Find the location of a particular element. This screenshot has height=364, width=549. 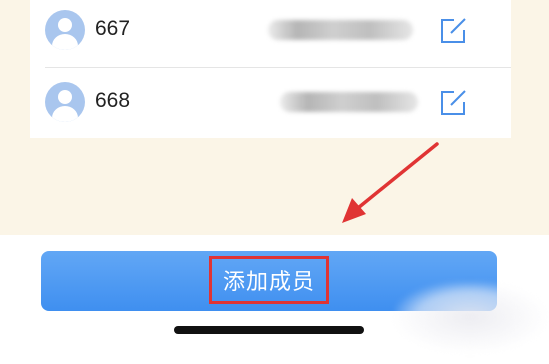

red-arrow-annotation is located at coordinates (390, 182).